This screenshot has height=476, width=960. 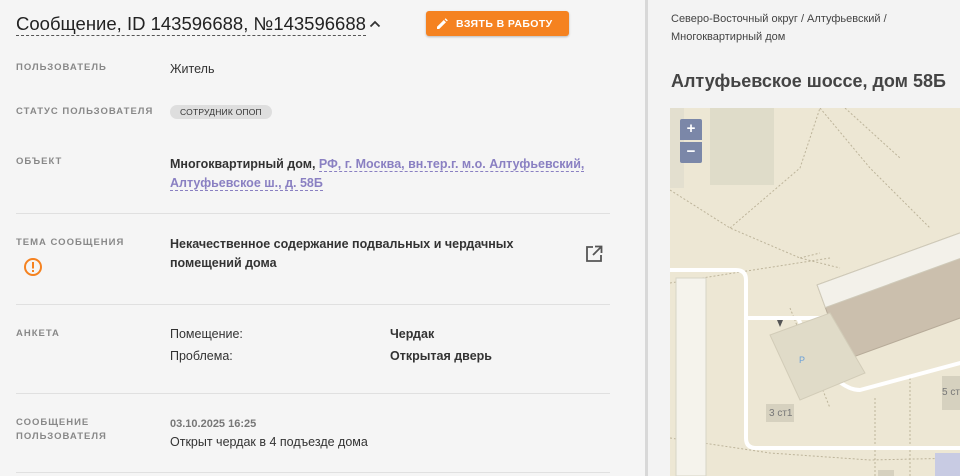 I want to click on zoom-in-button: +, so click(x=691, y=129).